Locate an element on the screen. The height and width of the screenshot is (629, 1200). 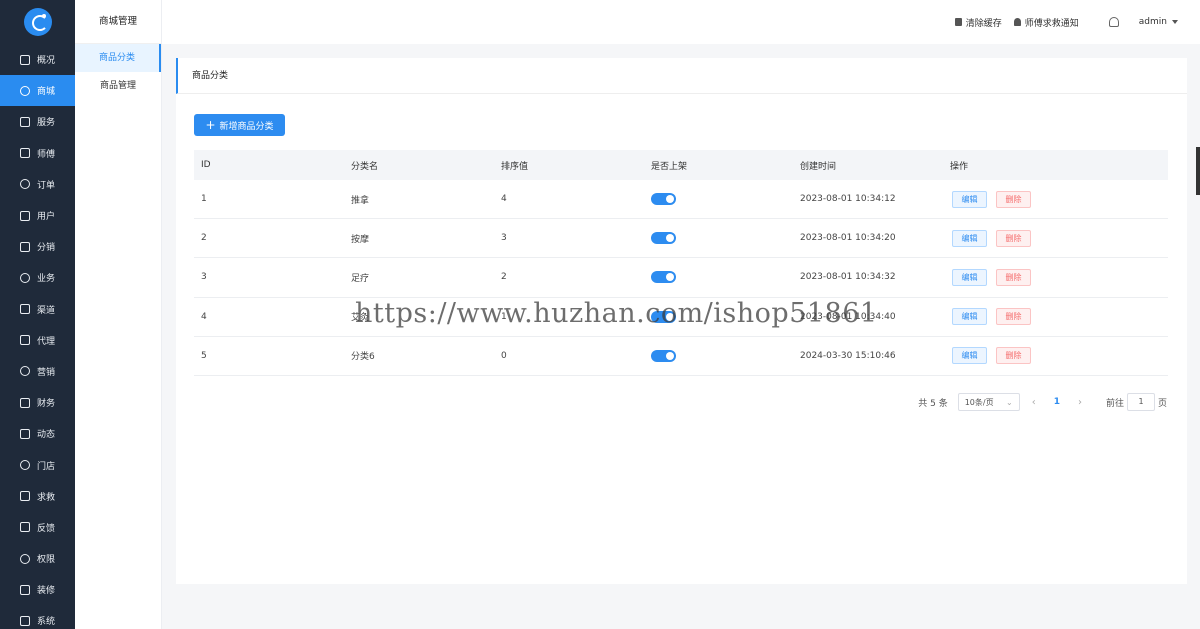
cell-sort: 2 is located at coordinates (504, 277).